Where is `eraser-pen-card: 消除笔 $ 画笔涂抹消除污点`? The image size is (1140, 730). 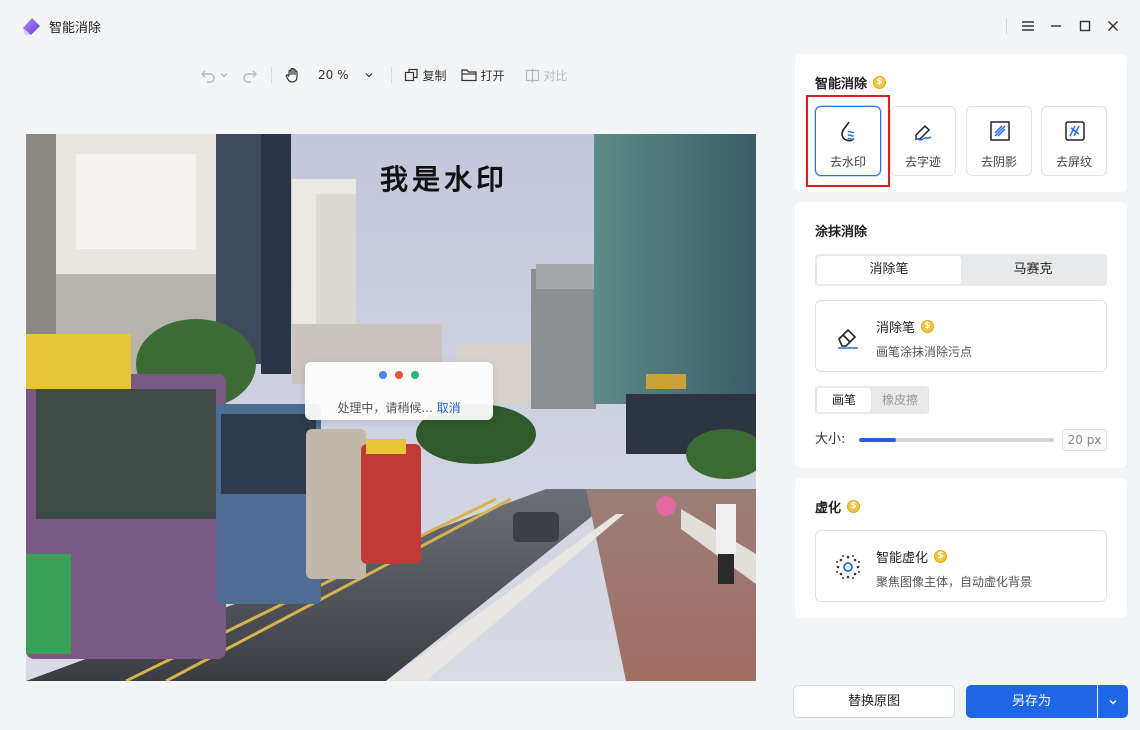
eraser-pen-card: 消除笔 $ 画笔涂抹消除污点 is located at coordinates (961, 336).